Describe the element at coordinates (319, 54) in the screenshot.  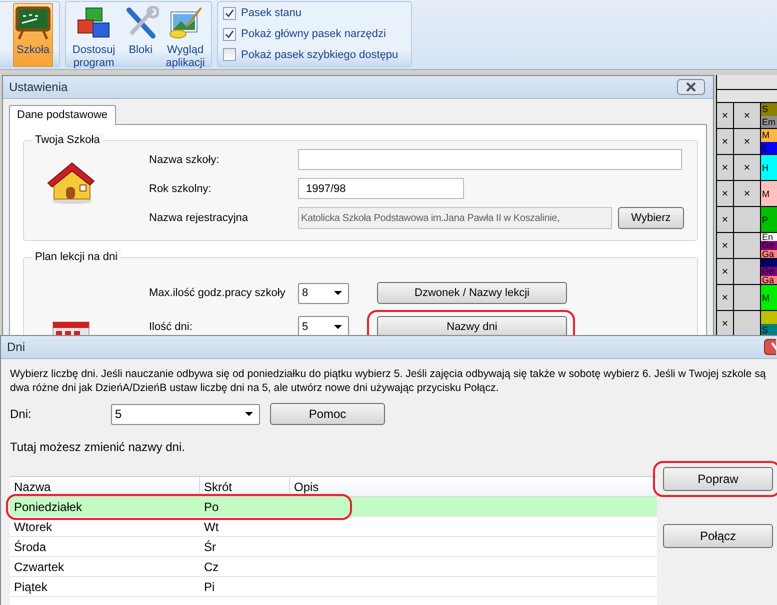
I see `checkbox-label: Pokaż pasek szybkiego dostępu` at that location.